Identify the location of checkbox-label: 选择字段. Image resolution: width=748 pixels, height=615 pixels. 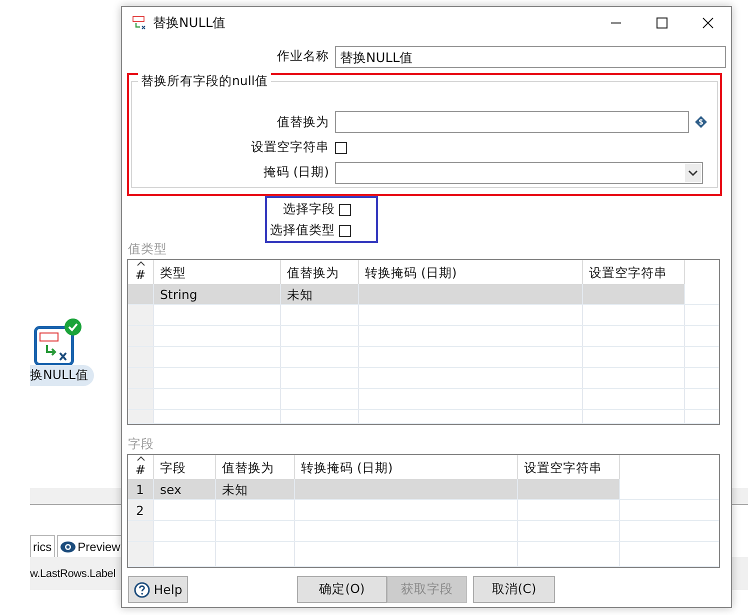
(309, 209).